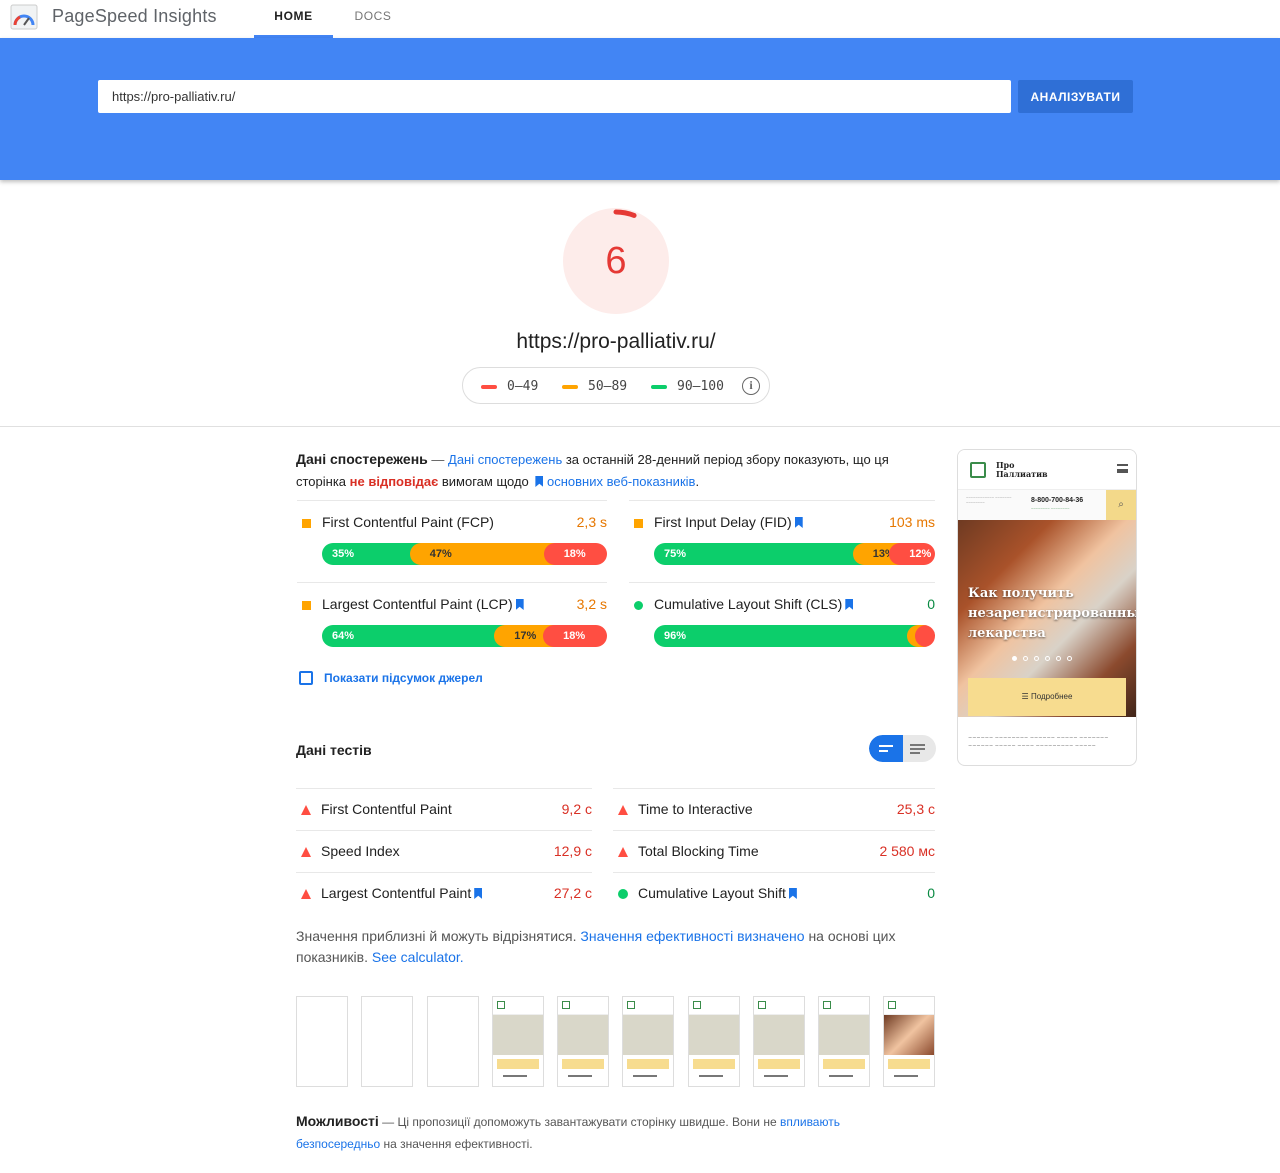  Describe the element at coordinates (134, 16) in the screenshot. I see `app-title: PageSpeed Insights` at that location.